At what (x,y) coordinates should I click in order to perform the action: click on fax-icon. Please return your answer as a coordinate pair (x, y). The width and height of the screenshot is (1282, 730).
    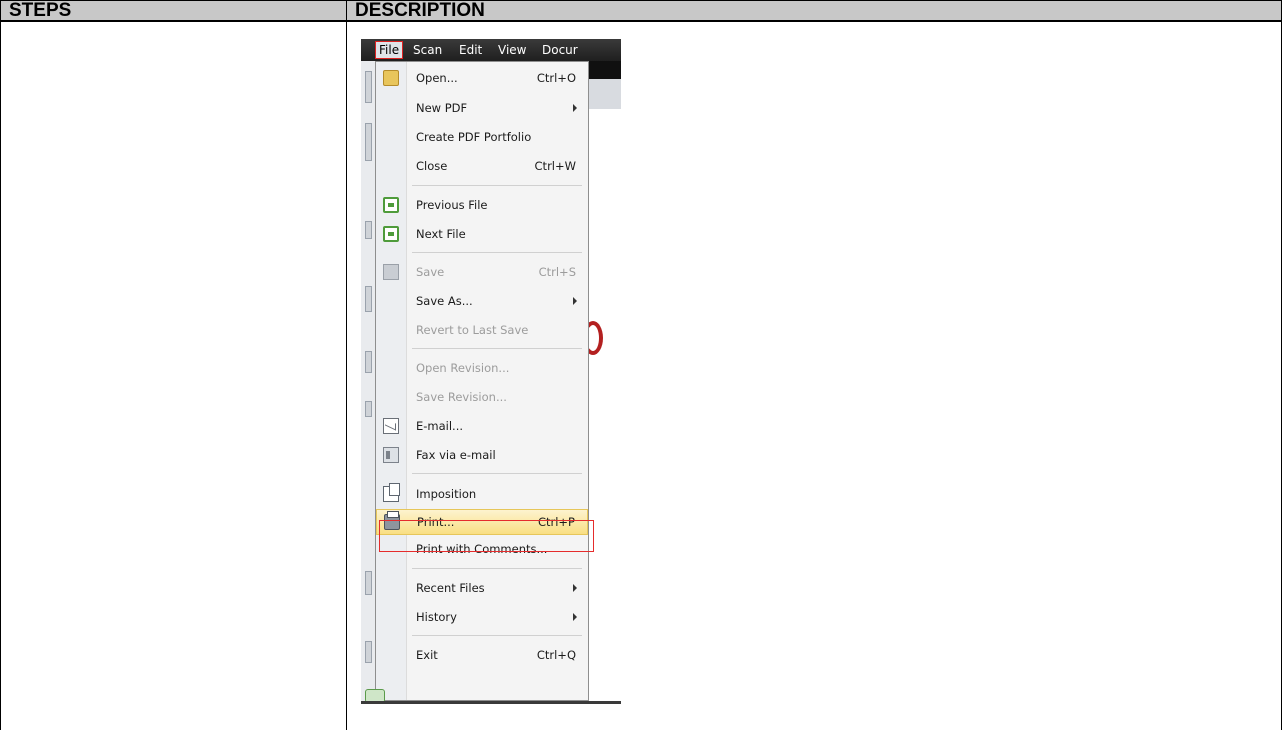
    Looking at the image, I should click on (391, 455).